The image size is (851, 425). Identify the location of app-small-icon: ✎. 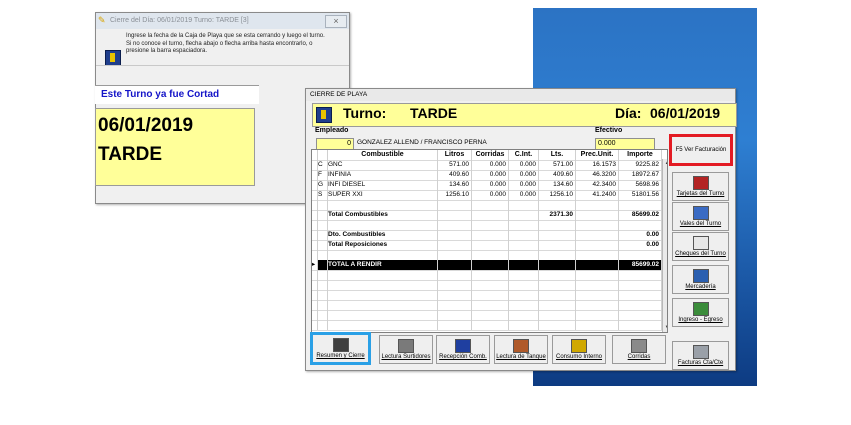
(102, 20).